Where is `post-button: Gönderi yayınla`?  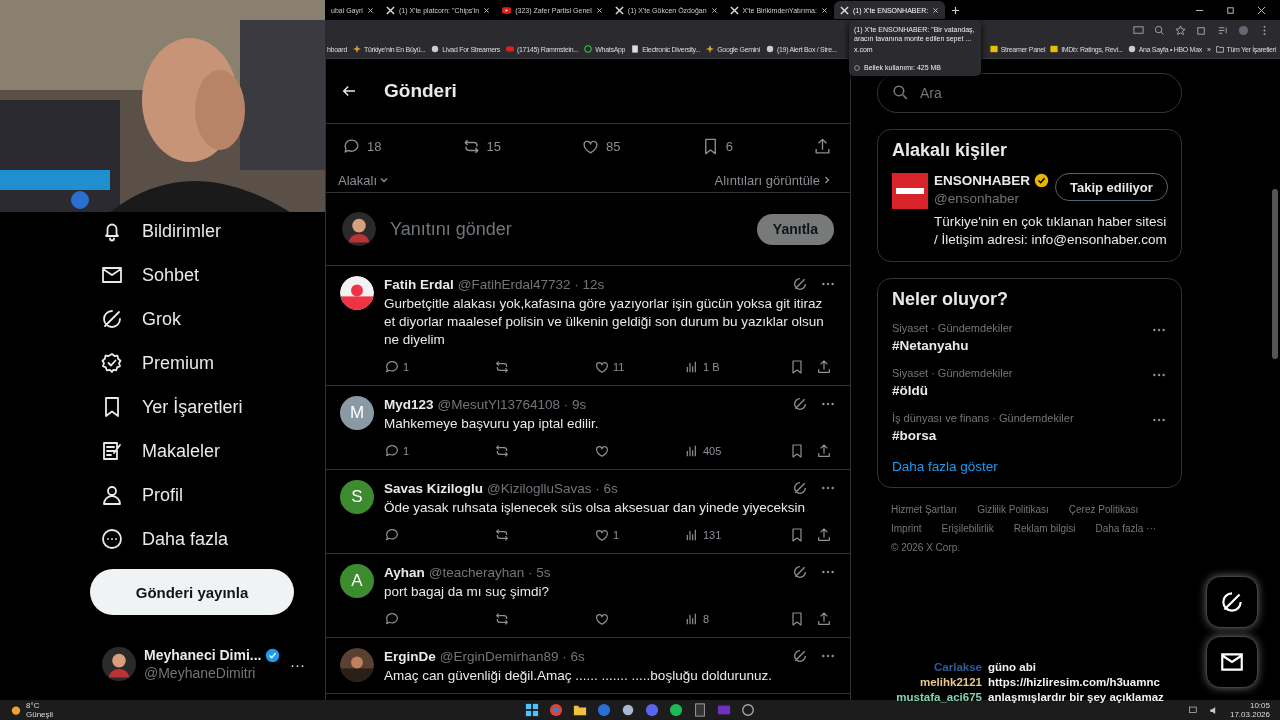 post-button: Gönderi yayınla is located at coordinates (192, 592).